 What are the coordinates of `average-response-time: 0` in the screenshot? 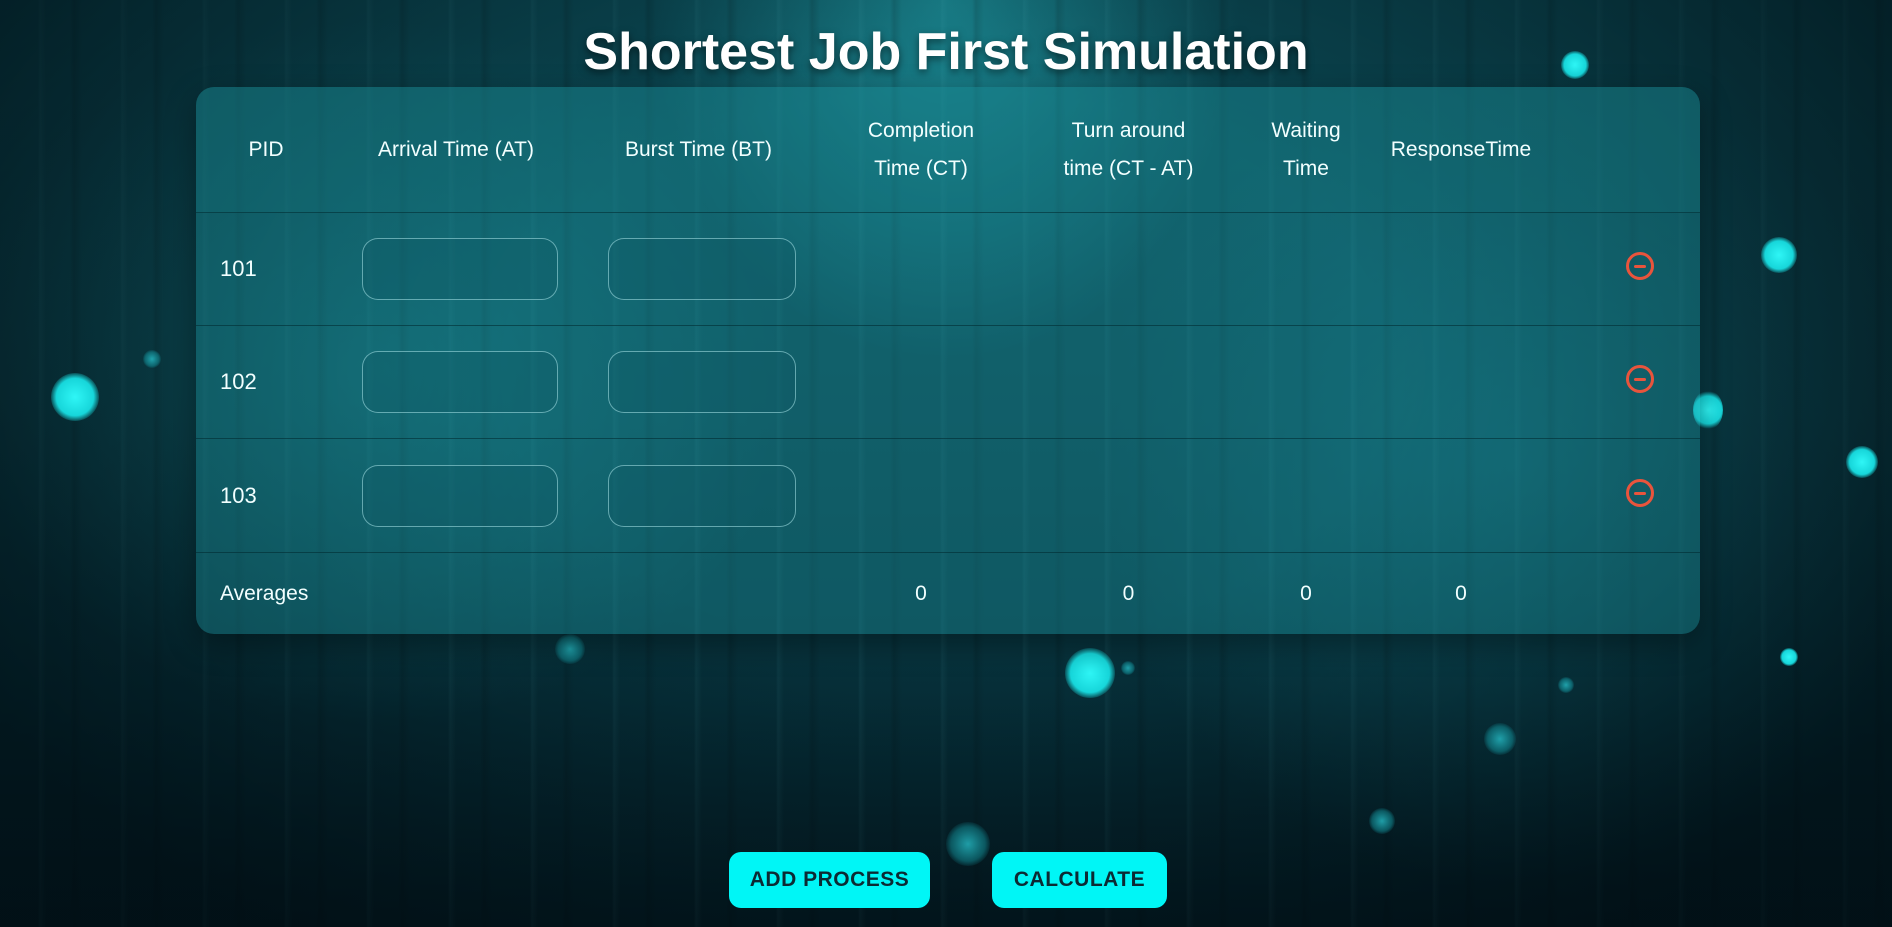 It's located at (1461, 593).